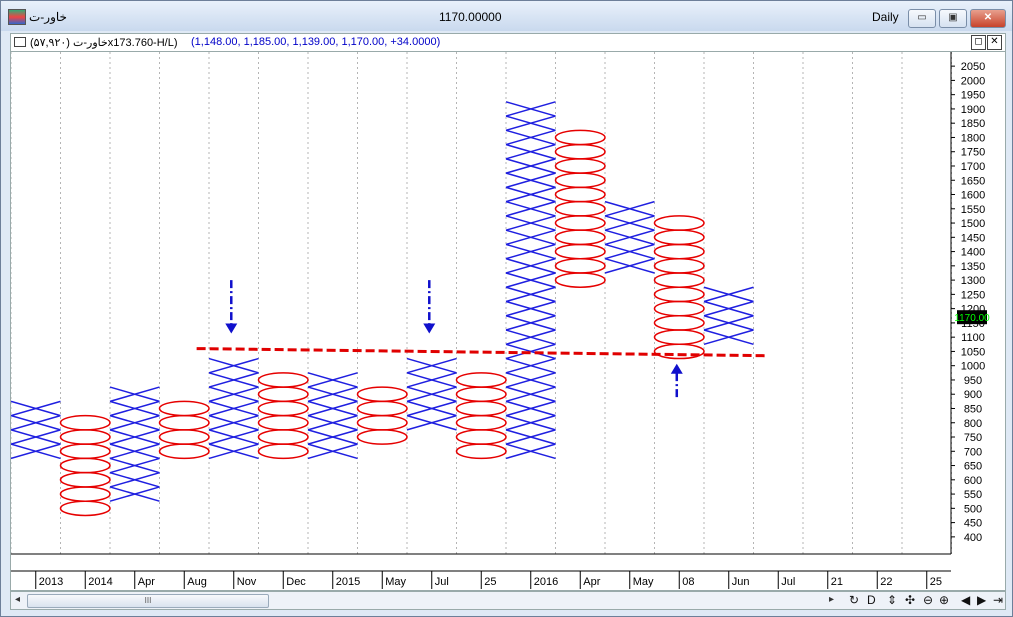  What do you see at coordinates (928, 600) in the screenshot?
I see `zoom-out-icon: ⊖` at bounding box center [928, 600].